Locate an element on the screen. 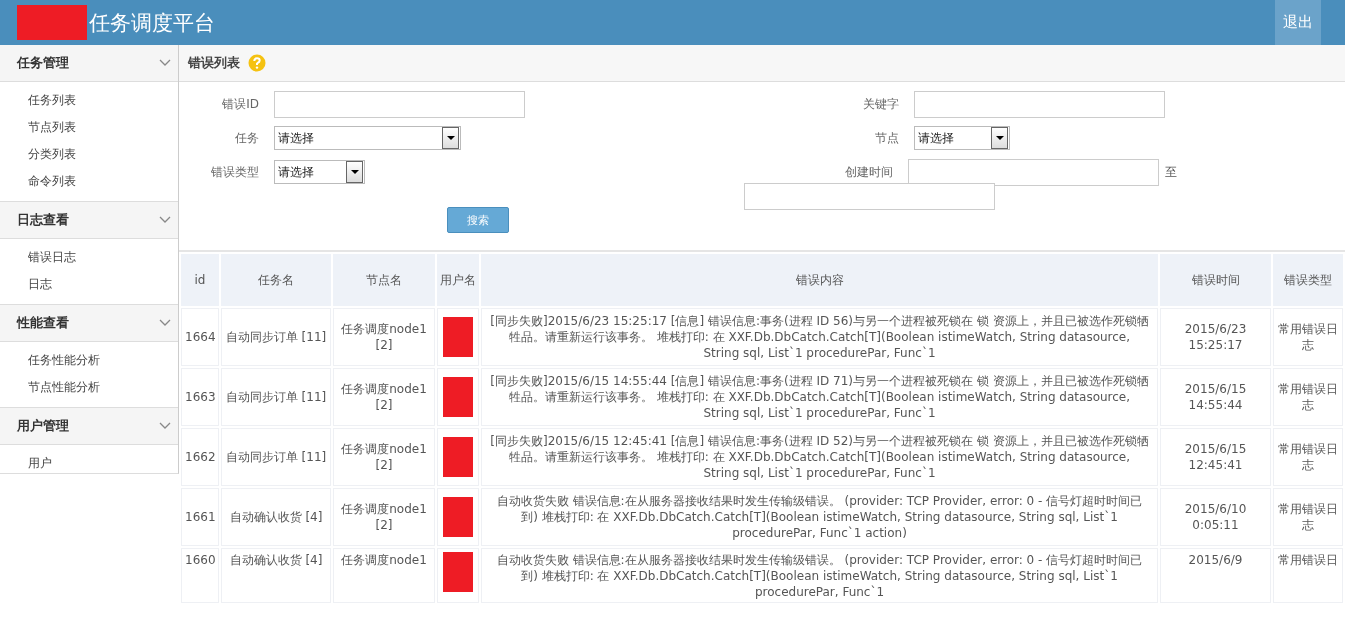 This screenshot has width=1345, height=617. group-label: 日志查看 is located at coordinates (43, 220).